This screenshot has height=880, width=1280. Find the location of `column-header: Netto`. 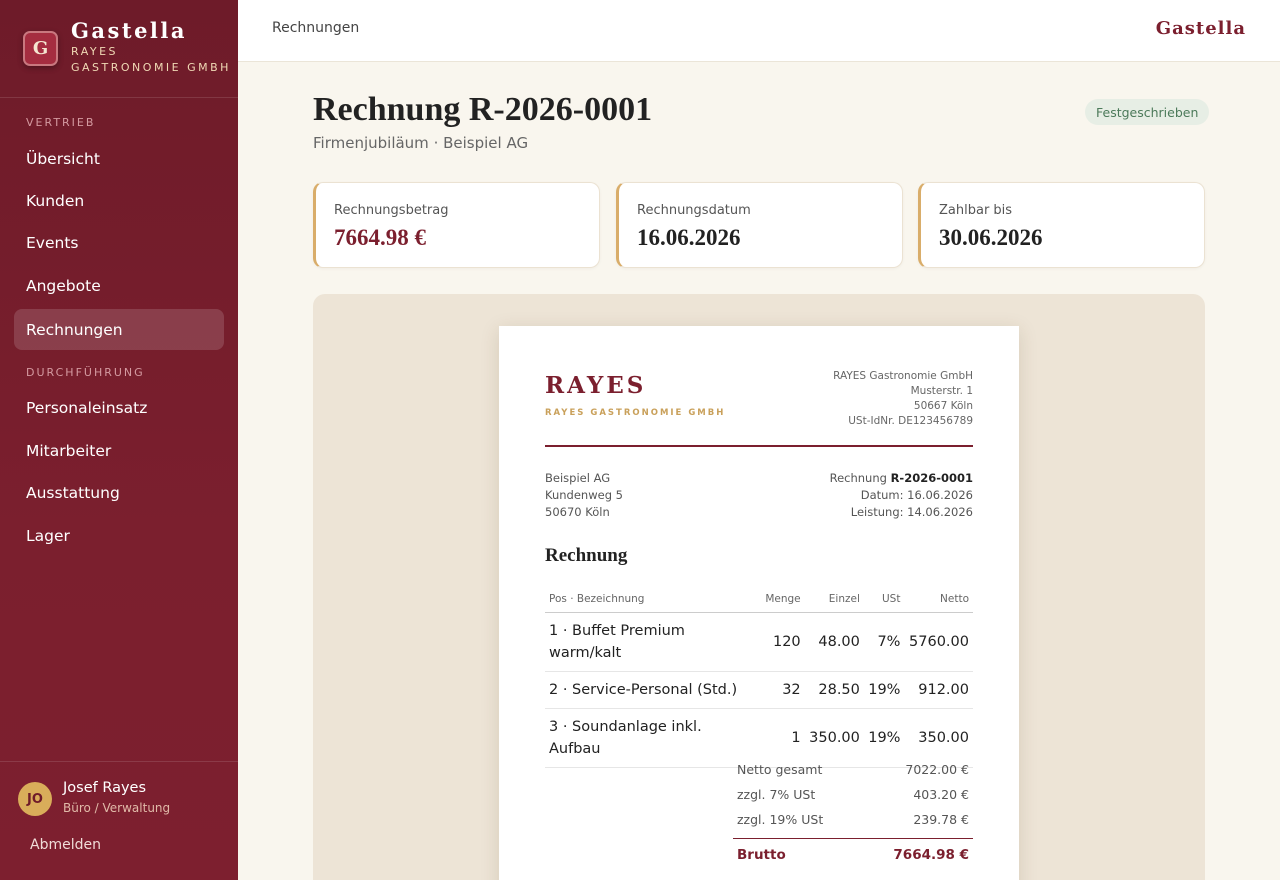

column-header: Netto is located at coordinates (938, 600).